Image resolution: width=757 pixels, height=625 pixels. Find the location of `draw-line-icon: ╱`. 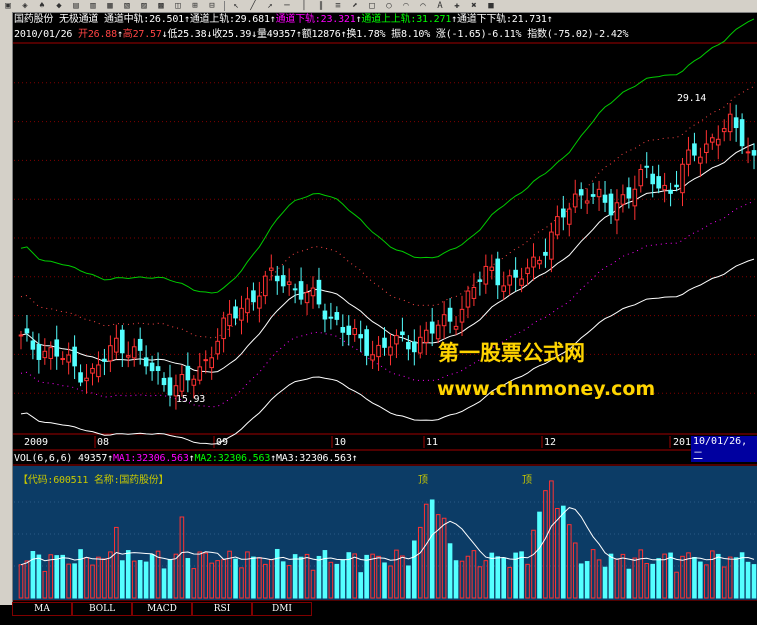

draw-line-icon: ╱ is located at coordinates (253, 6).